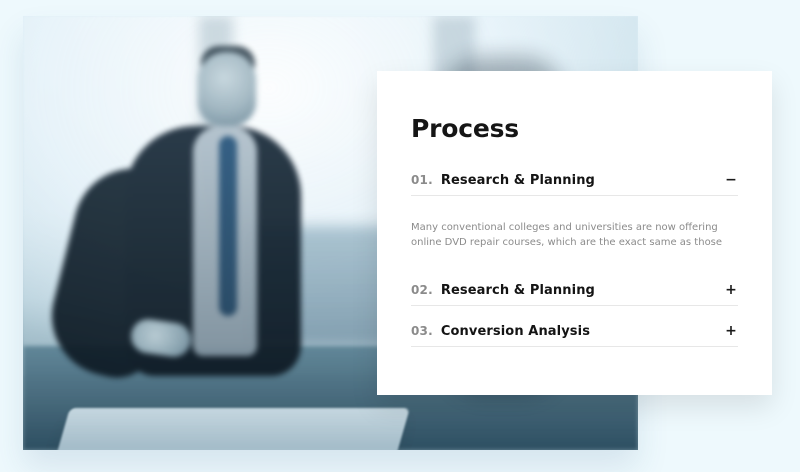  I want to click on accordion-item-3-header: 03. Conversion Analysis +, so click(574, 331).